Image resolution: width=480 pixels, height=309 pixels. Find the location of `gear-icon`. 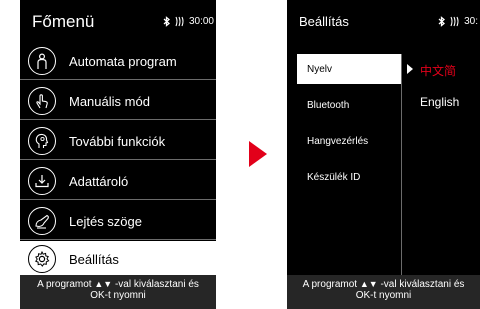

gear-icon is located at coordinates (42, 259).